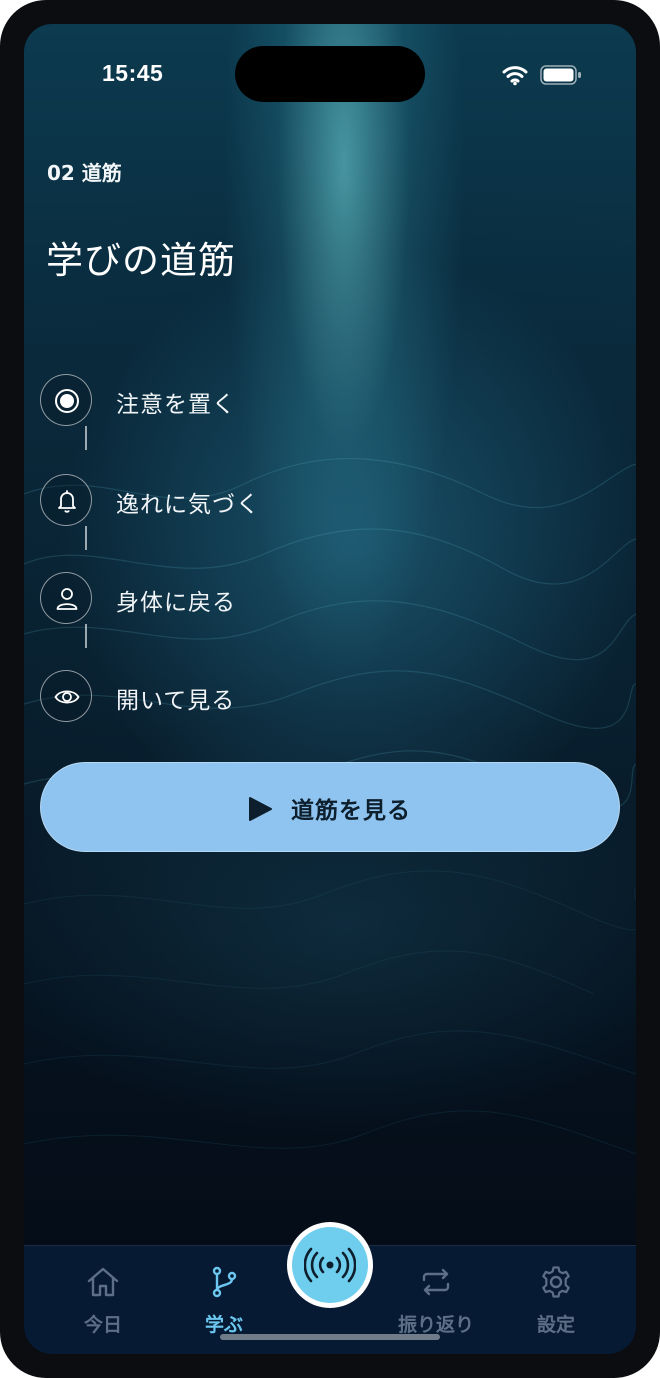  I want to click on status-icons, so click(542, 74).